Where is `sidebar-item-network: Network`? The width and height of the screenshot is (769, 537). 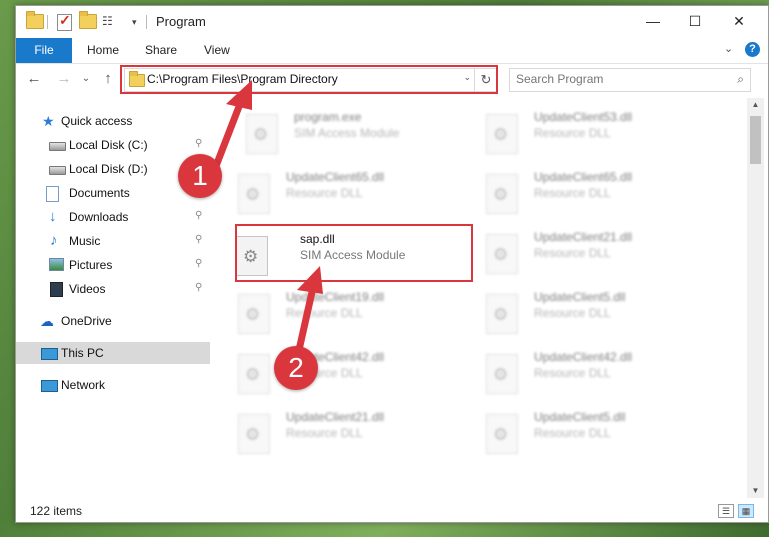
sidebar-item-network: Network is located at coordinates (113, 385).